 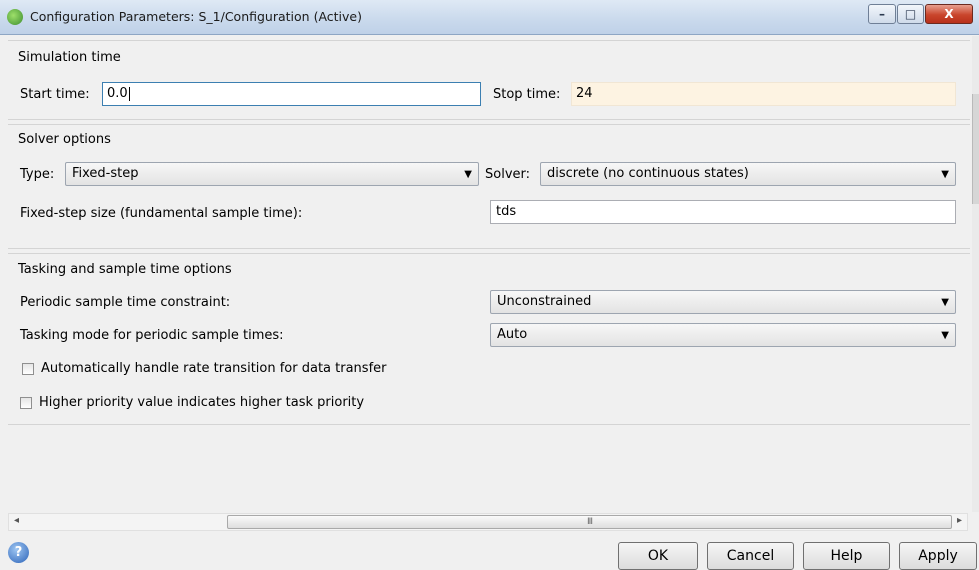 I want to click on maximize-button: □, so click(x=910, y=14).